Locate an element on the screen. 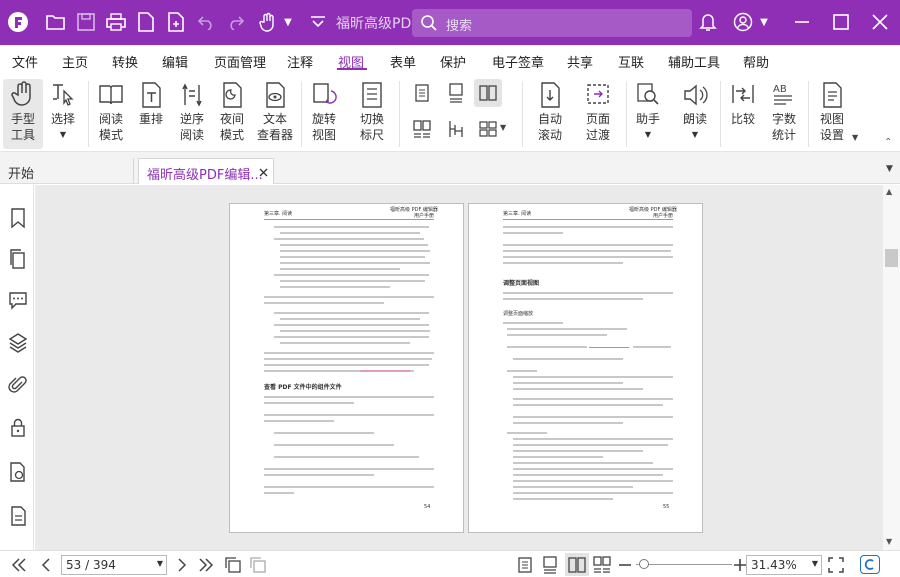  security-lock-icon is located at coordinates (18, 428).